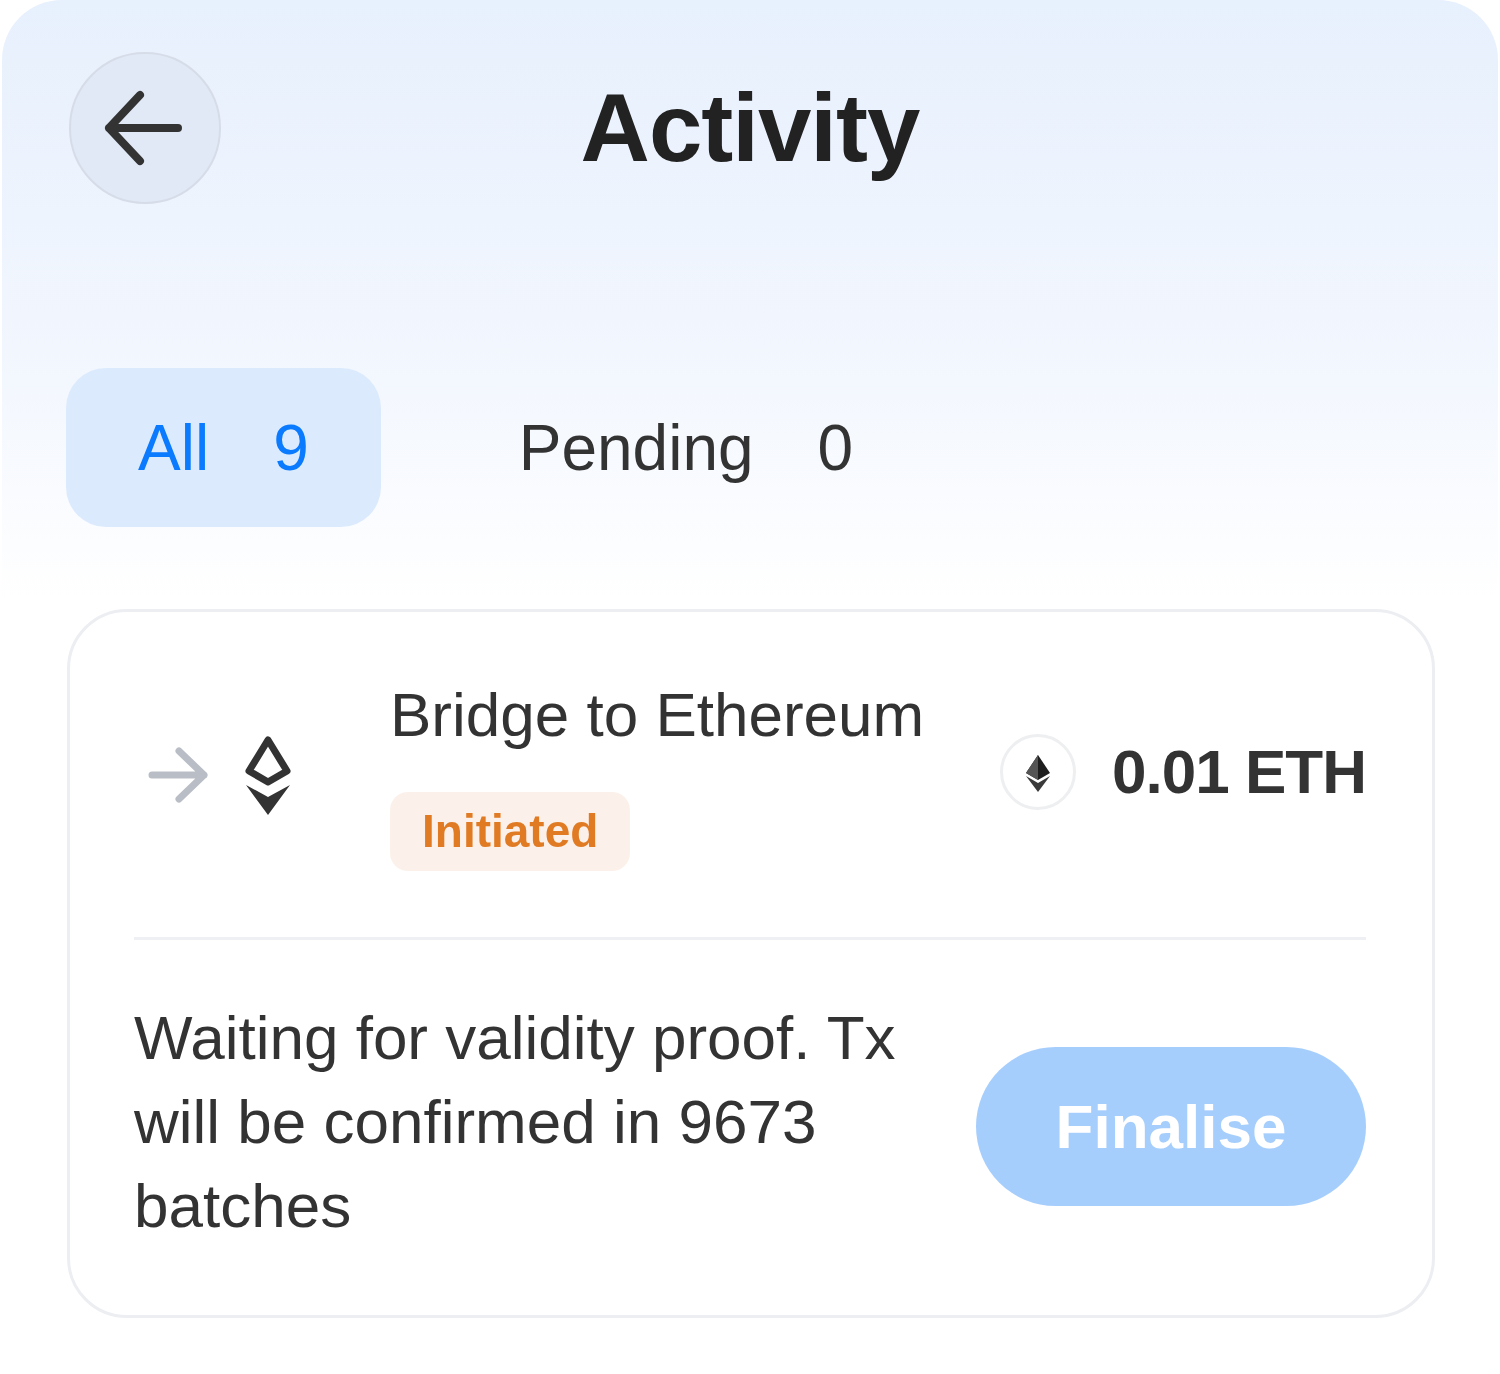 The height and width of the screenshot is (1374, 1500). Describe the element at coordinates (686, 447) in the screenshot. I see `filter-tab: Pending 0` at that location.